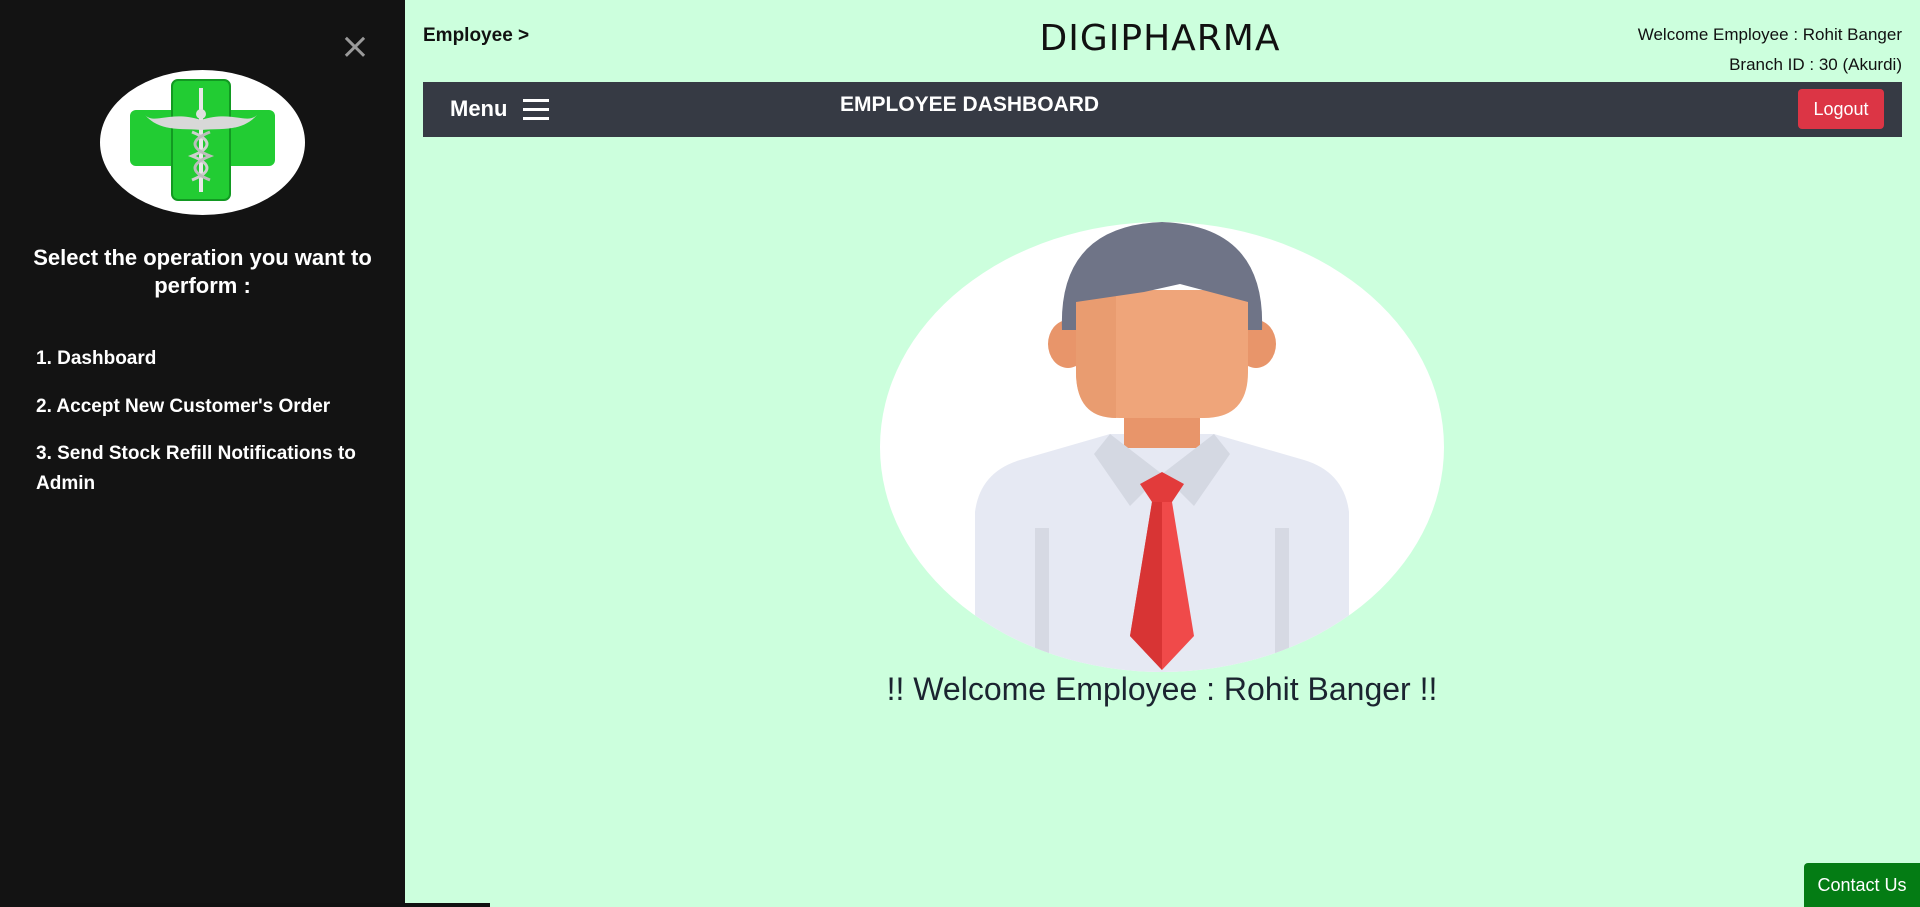 The image size is (1920, 907). Describe the element at coordinates (970, 104) in the screenshot. I see `dashboard-title: EMPLOYEE DASHBOARD` at that location.